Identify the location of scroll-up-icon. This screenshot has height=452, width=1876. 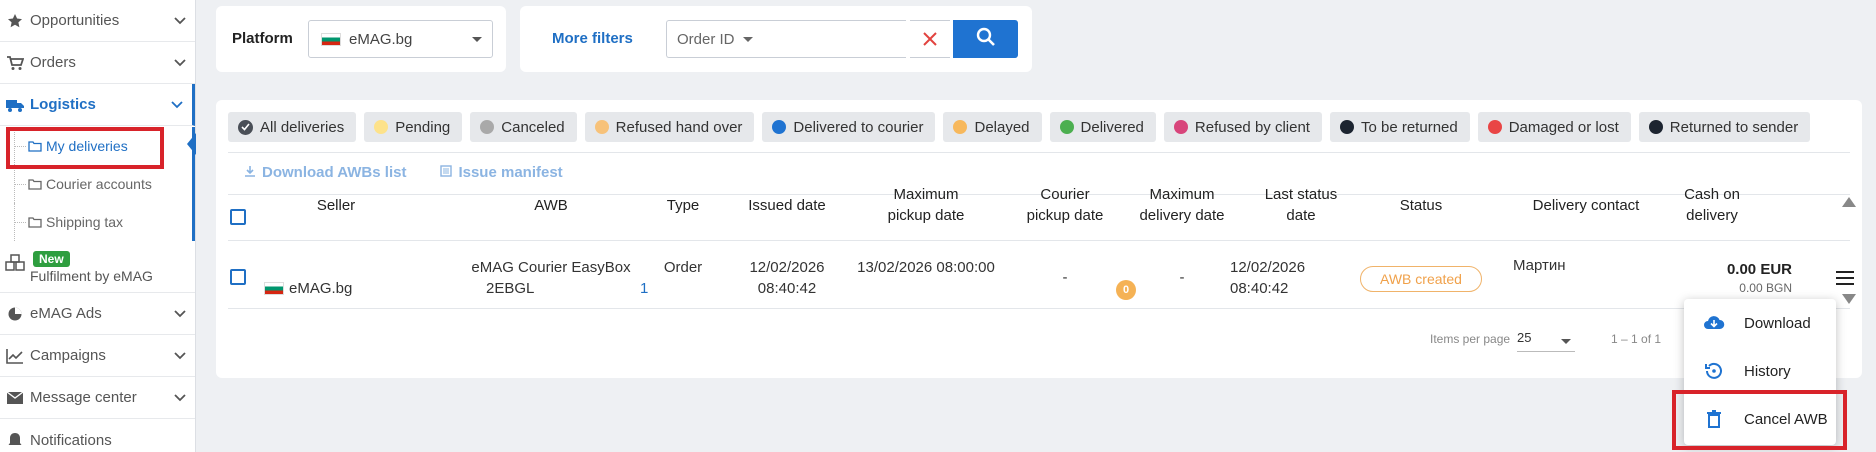
(1849, 202).